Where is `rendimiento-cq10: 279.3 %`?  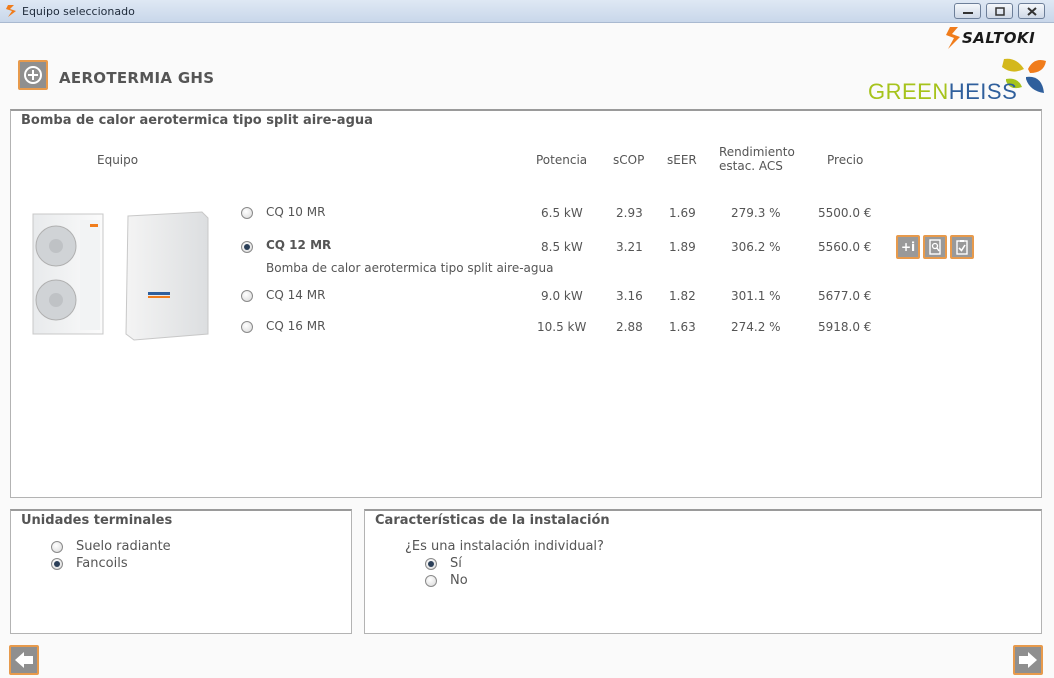
rendimiento-cq10: 279.3 % is located at coordinates (756, 213).